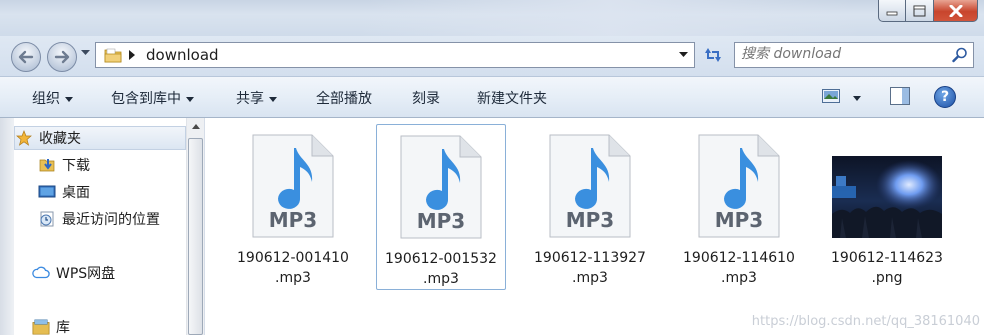  What do you see at coordinates (590, 258) in the screenshot?
I see `file-name-line1: 190612-113927` at bounding box center [590, 258].